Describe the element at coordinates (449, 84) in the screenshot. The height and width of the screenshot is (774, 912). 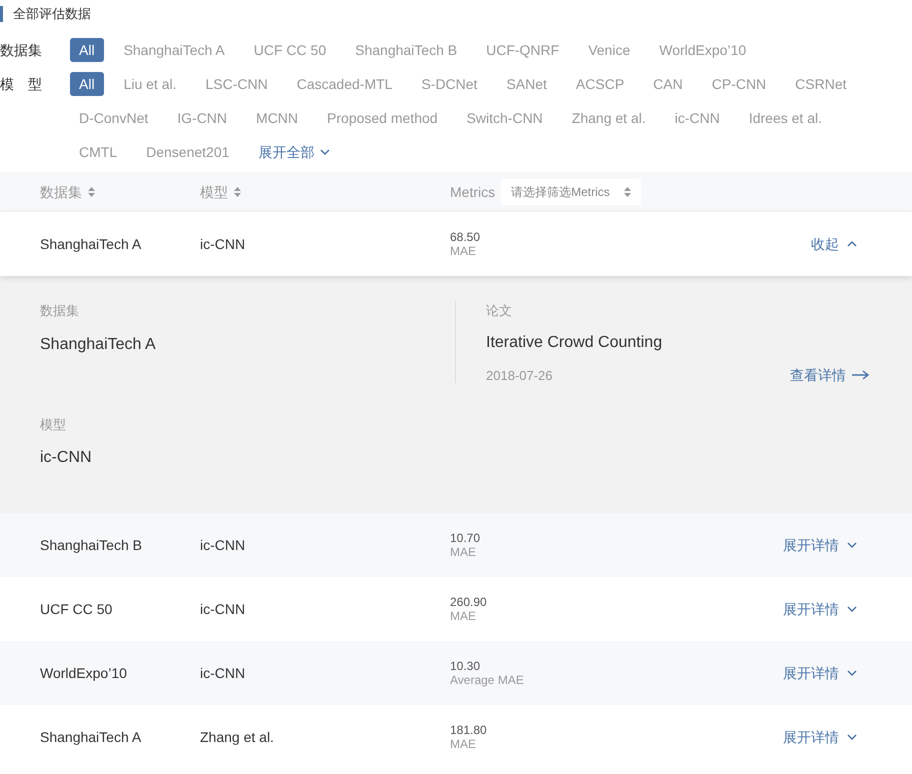
I see `filter-option: S-DCNet` at that location.